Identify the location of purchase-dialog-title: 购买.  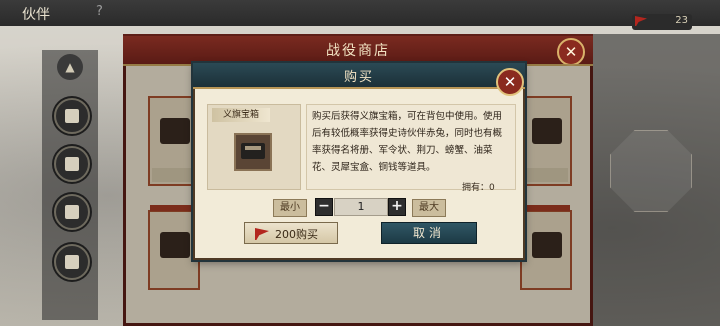
(358, 77).